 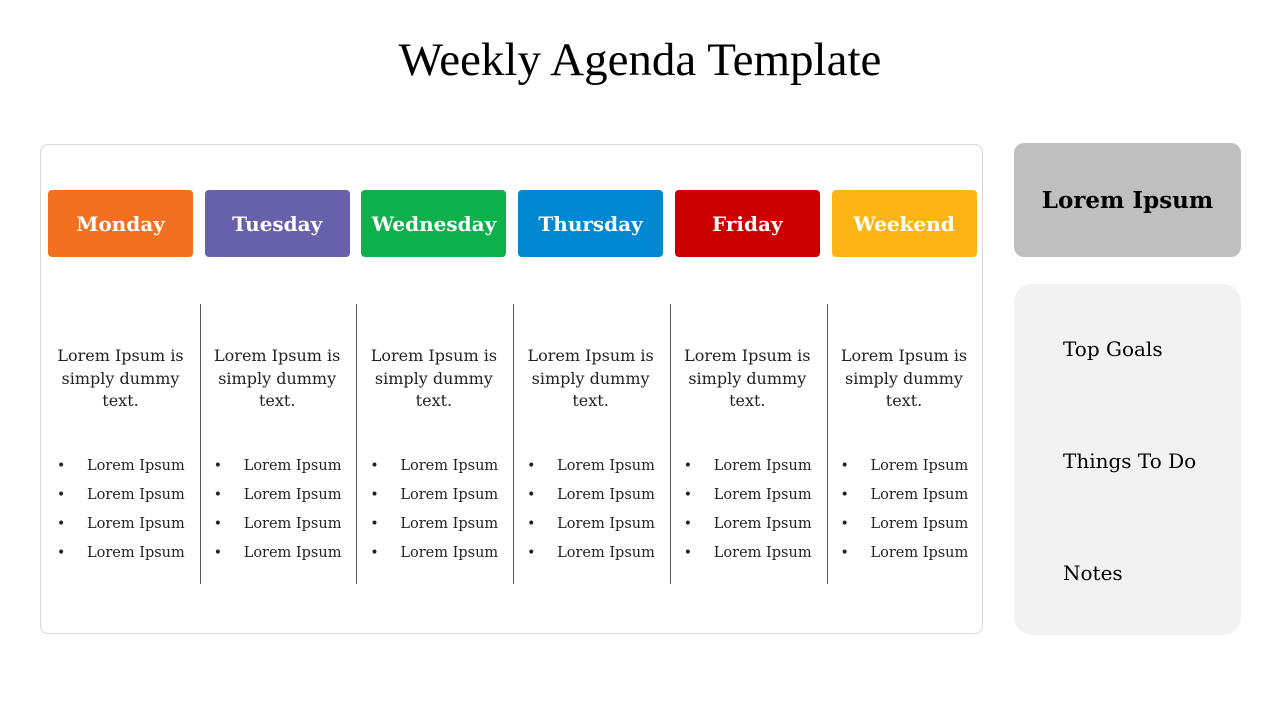 I want to click on sidebar-panel: Top Goals Things To Do Notes, so click(x=1127, y=459).